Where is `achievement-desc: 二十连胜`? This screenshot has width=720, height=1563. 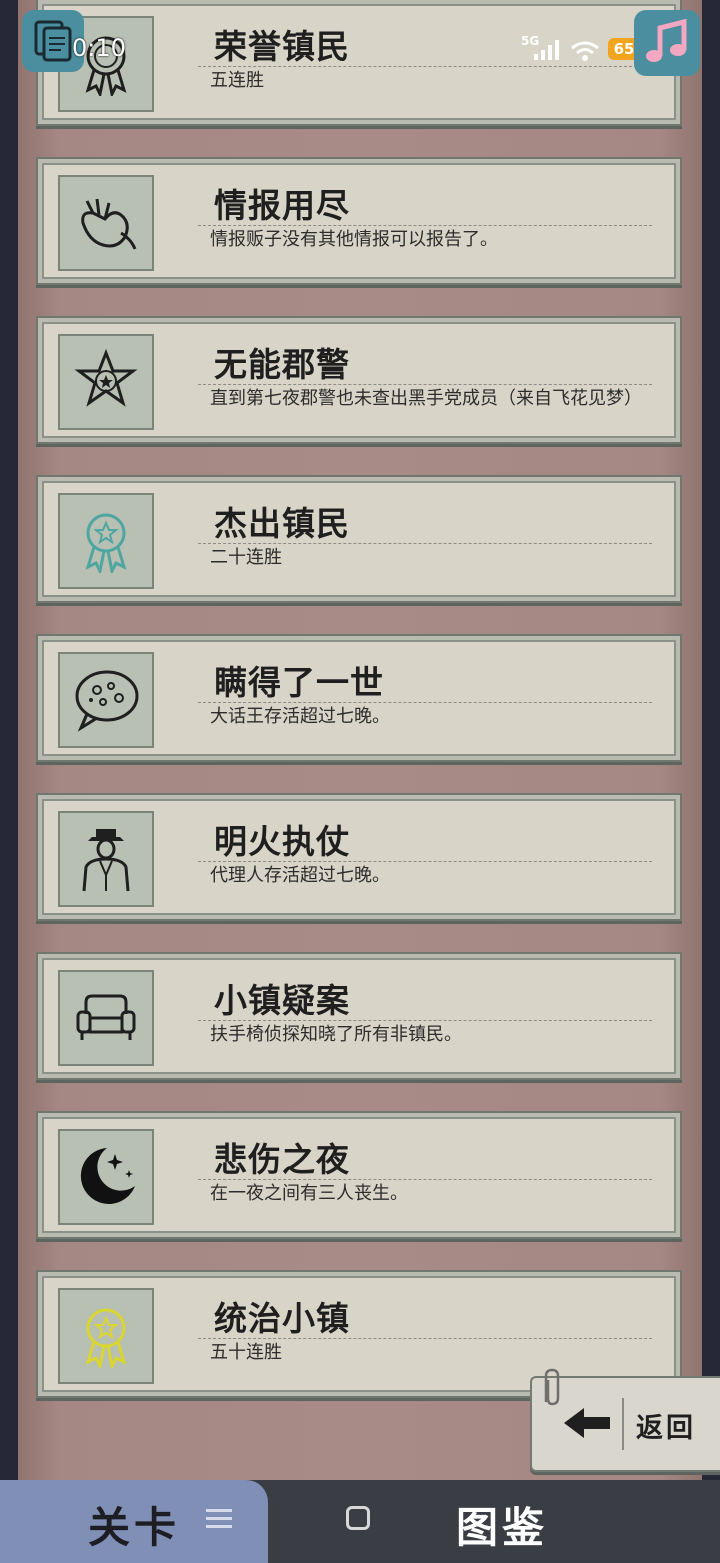
achievement-desc: 二十连胜 is located at coordinates (246, 557).